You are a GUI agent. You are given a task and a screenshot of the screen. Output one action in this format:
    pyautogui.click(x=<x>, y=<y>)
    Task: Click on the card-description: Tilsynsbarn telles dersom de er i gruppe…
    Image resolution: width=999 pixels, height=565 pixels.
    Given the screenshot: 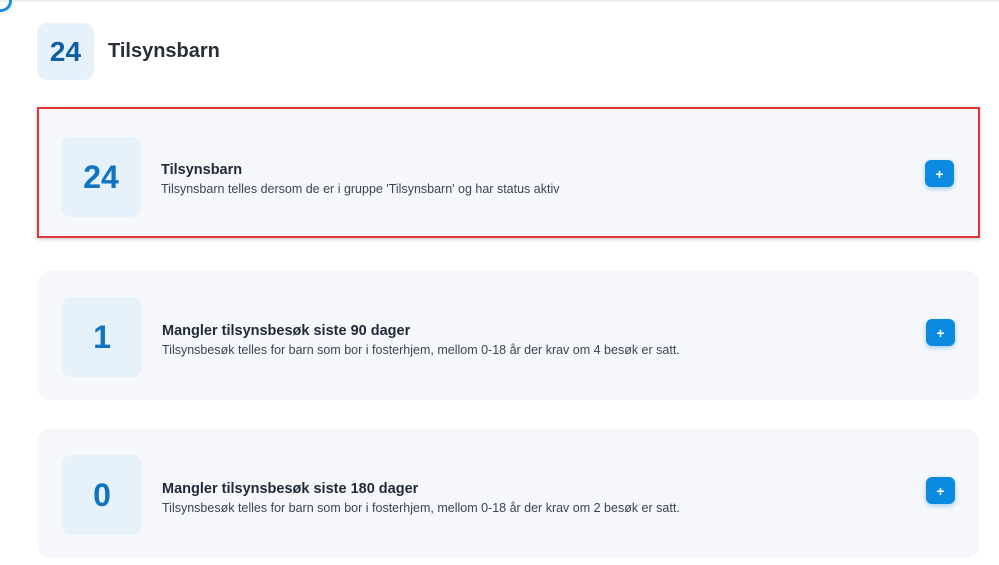 What is the action you would take?
    pyautogui.click(x=360, y=189)
    